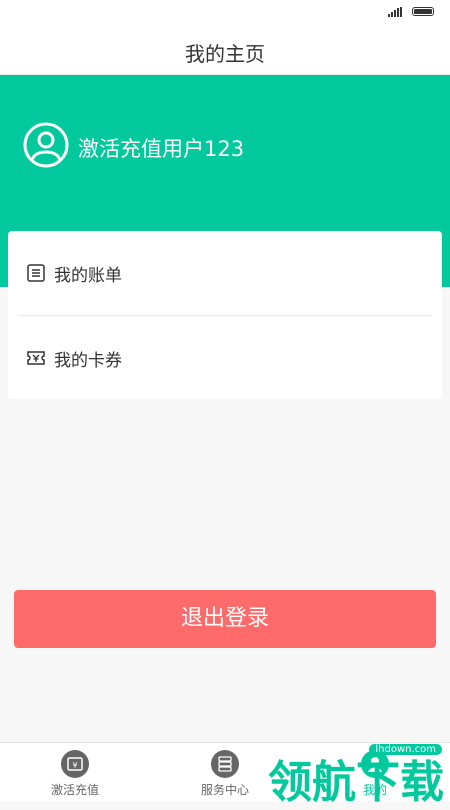  Describe the element at coordinates (225, 764) in the screenshot. I see `service-icon` at that location.